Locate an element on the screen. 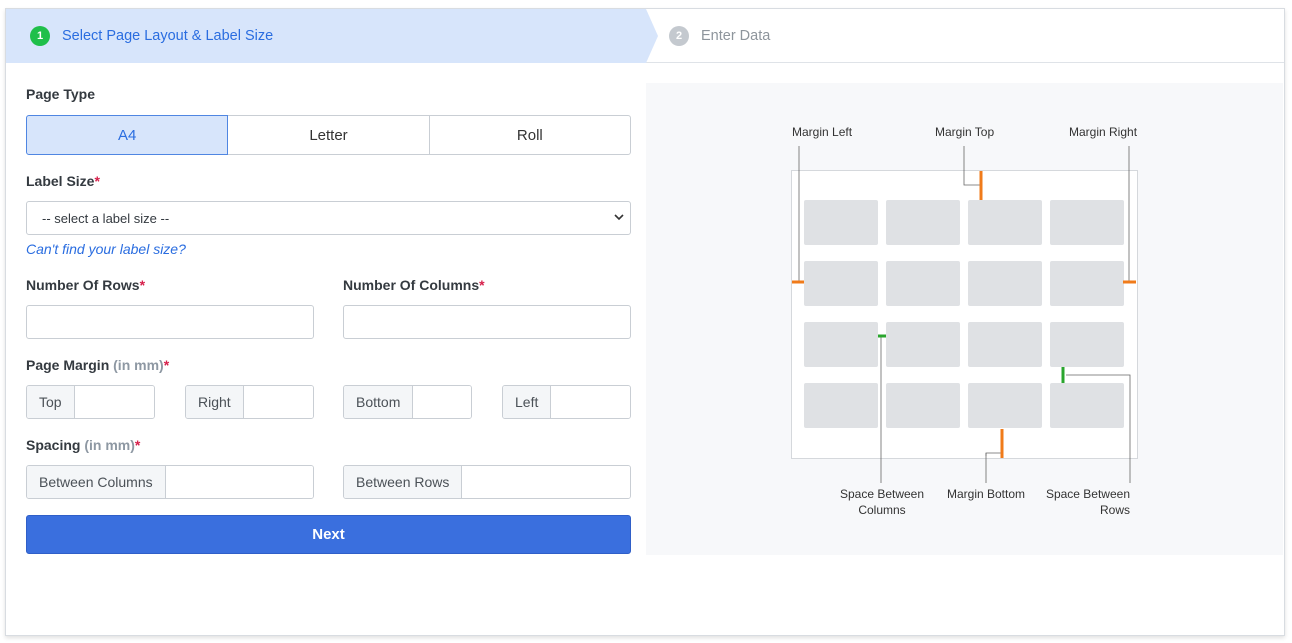  margin-left-caption: Margin Left is located at coordinates (822, 132).